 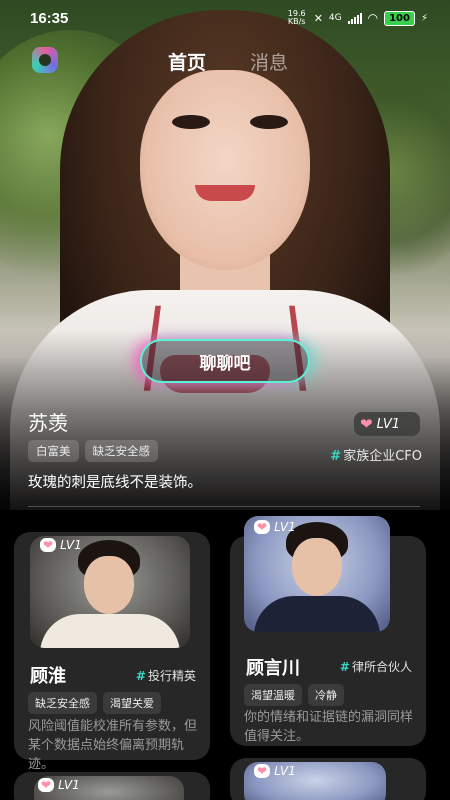 I want to click on charging-icon: ⚡, so click(x=424, y=18).